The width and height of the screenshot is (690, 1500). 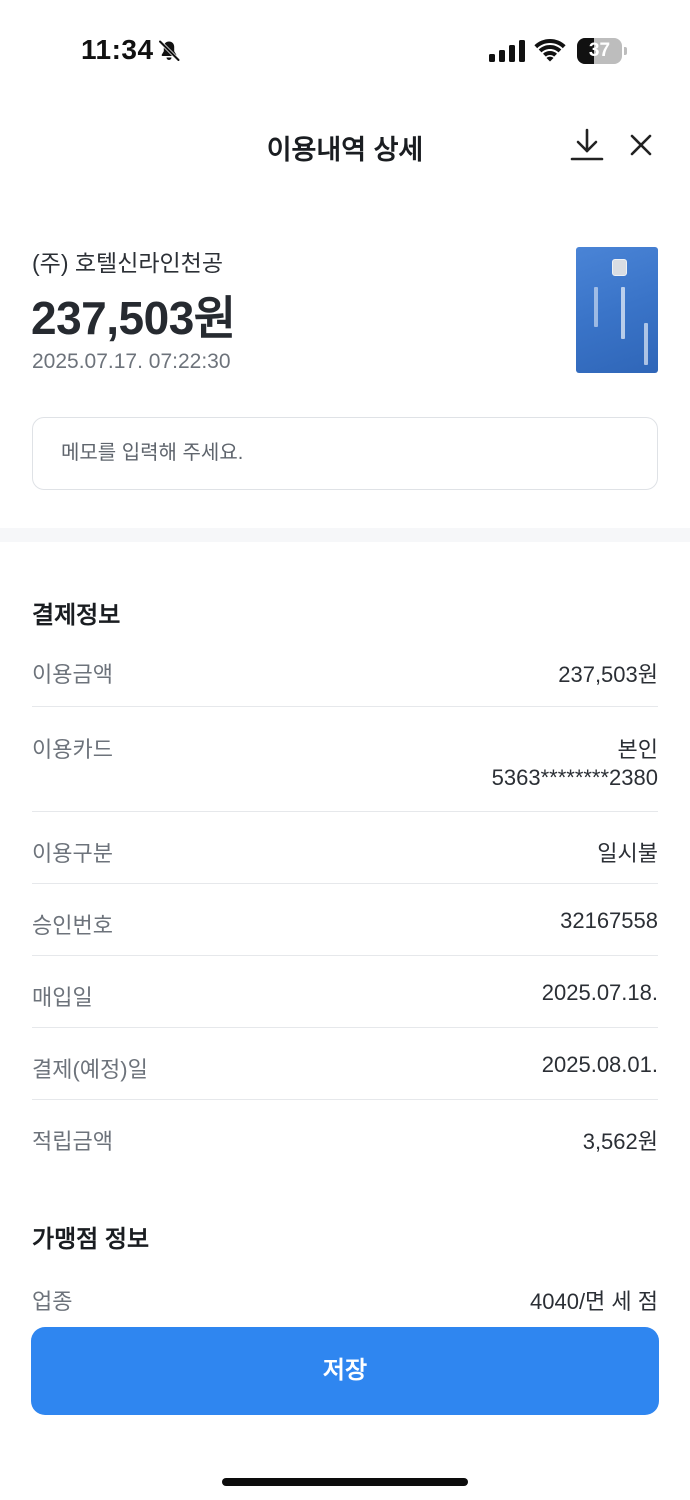 I want to click on card-number: 5363********2380, so click(x=574, y=777).